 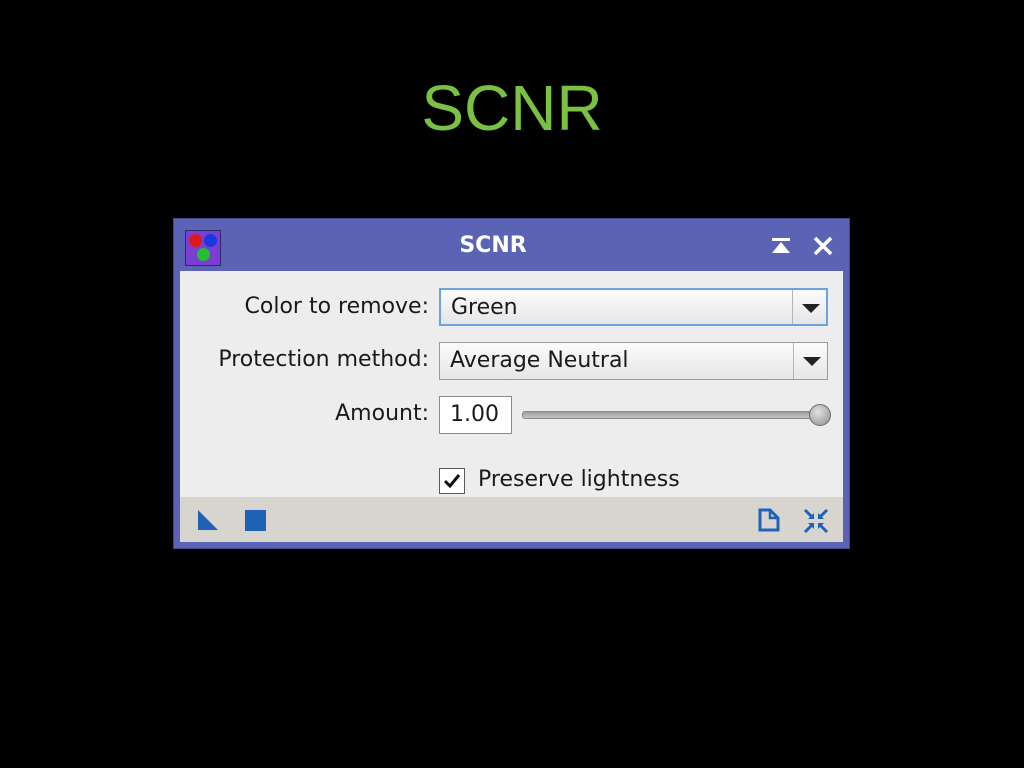 What do you see at coordinates (769, 520) in the screenshot?
I see `documentation-icon` at bounding box center [769, 520].